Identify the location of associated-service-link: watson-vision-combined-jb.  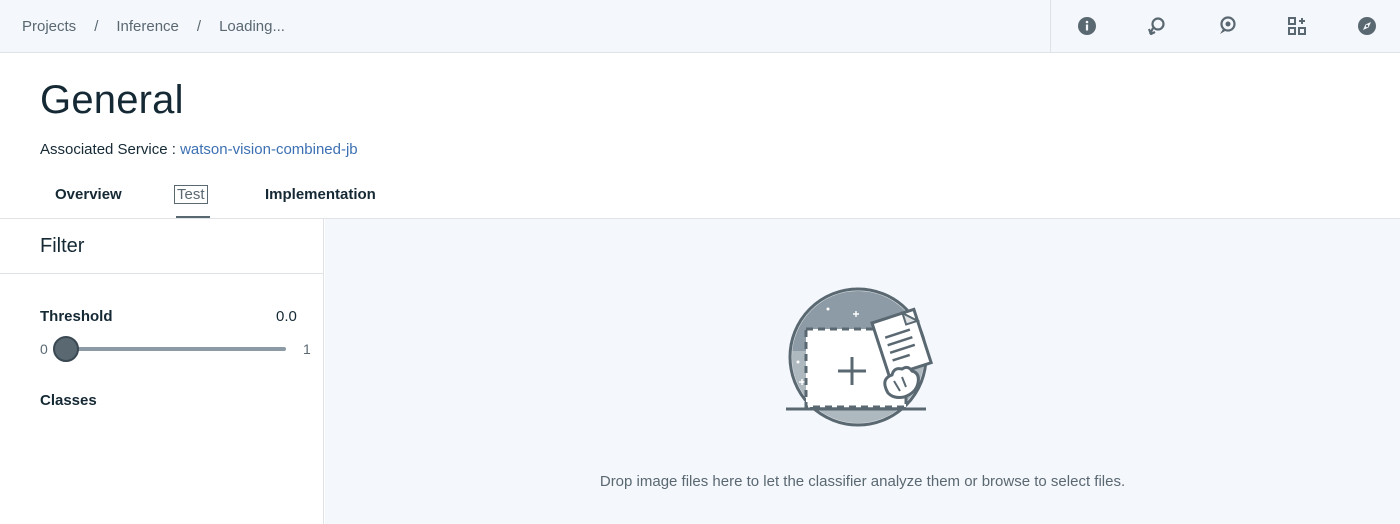
(269, 149).